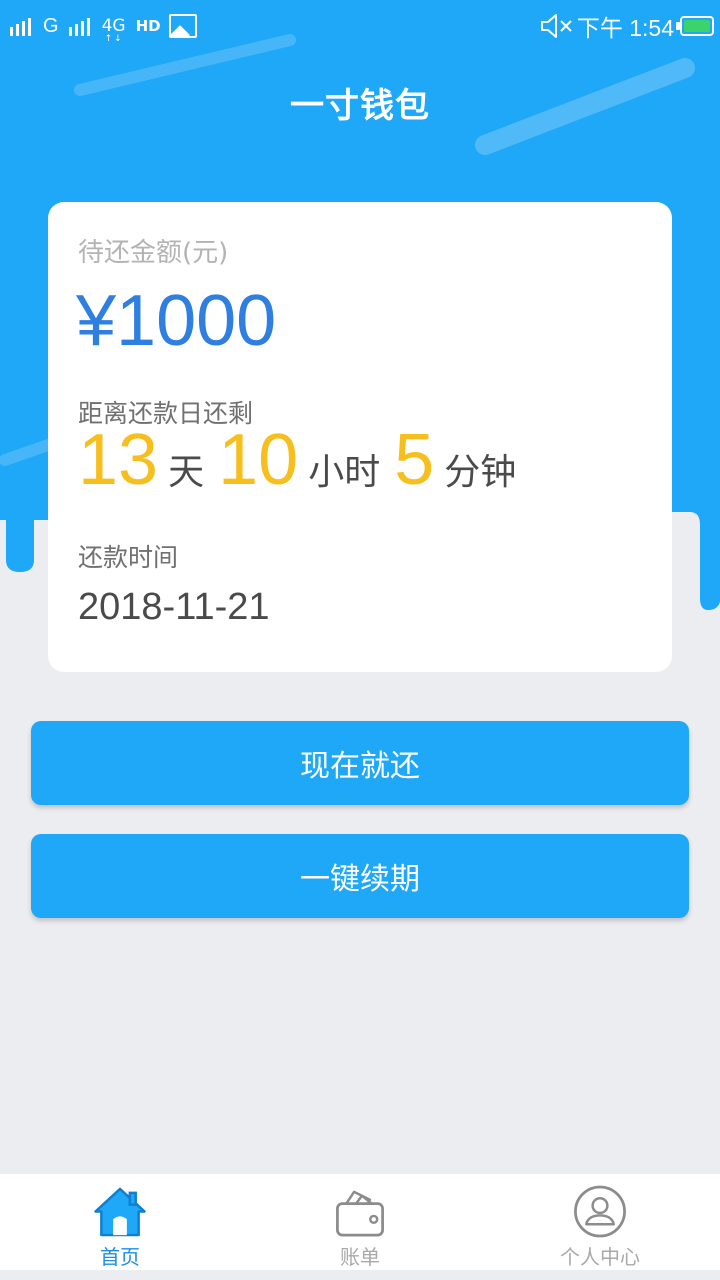 This screenshot has width=720, height=1280. Describe the element at coordinates (695, 26) in the screenshot. I see `battery-icon` at that location.